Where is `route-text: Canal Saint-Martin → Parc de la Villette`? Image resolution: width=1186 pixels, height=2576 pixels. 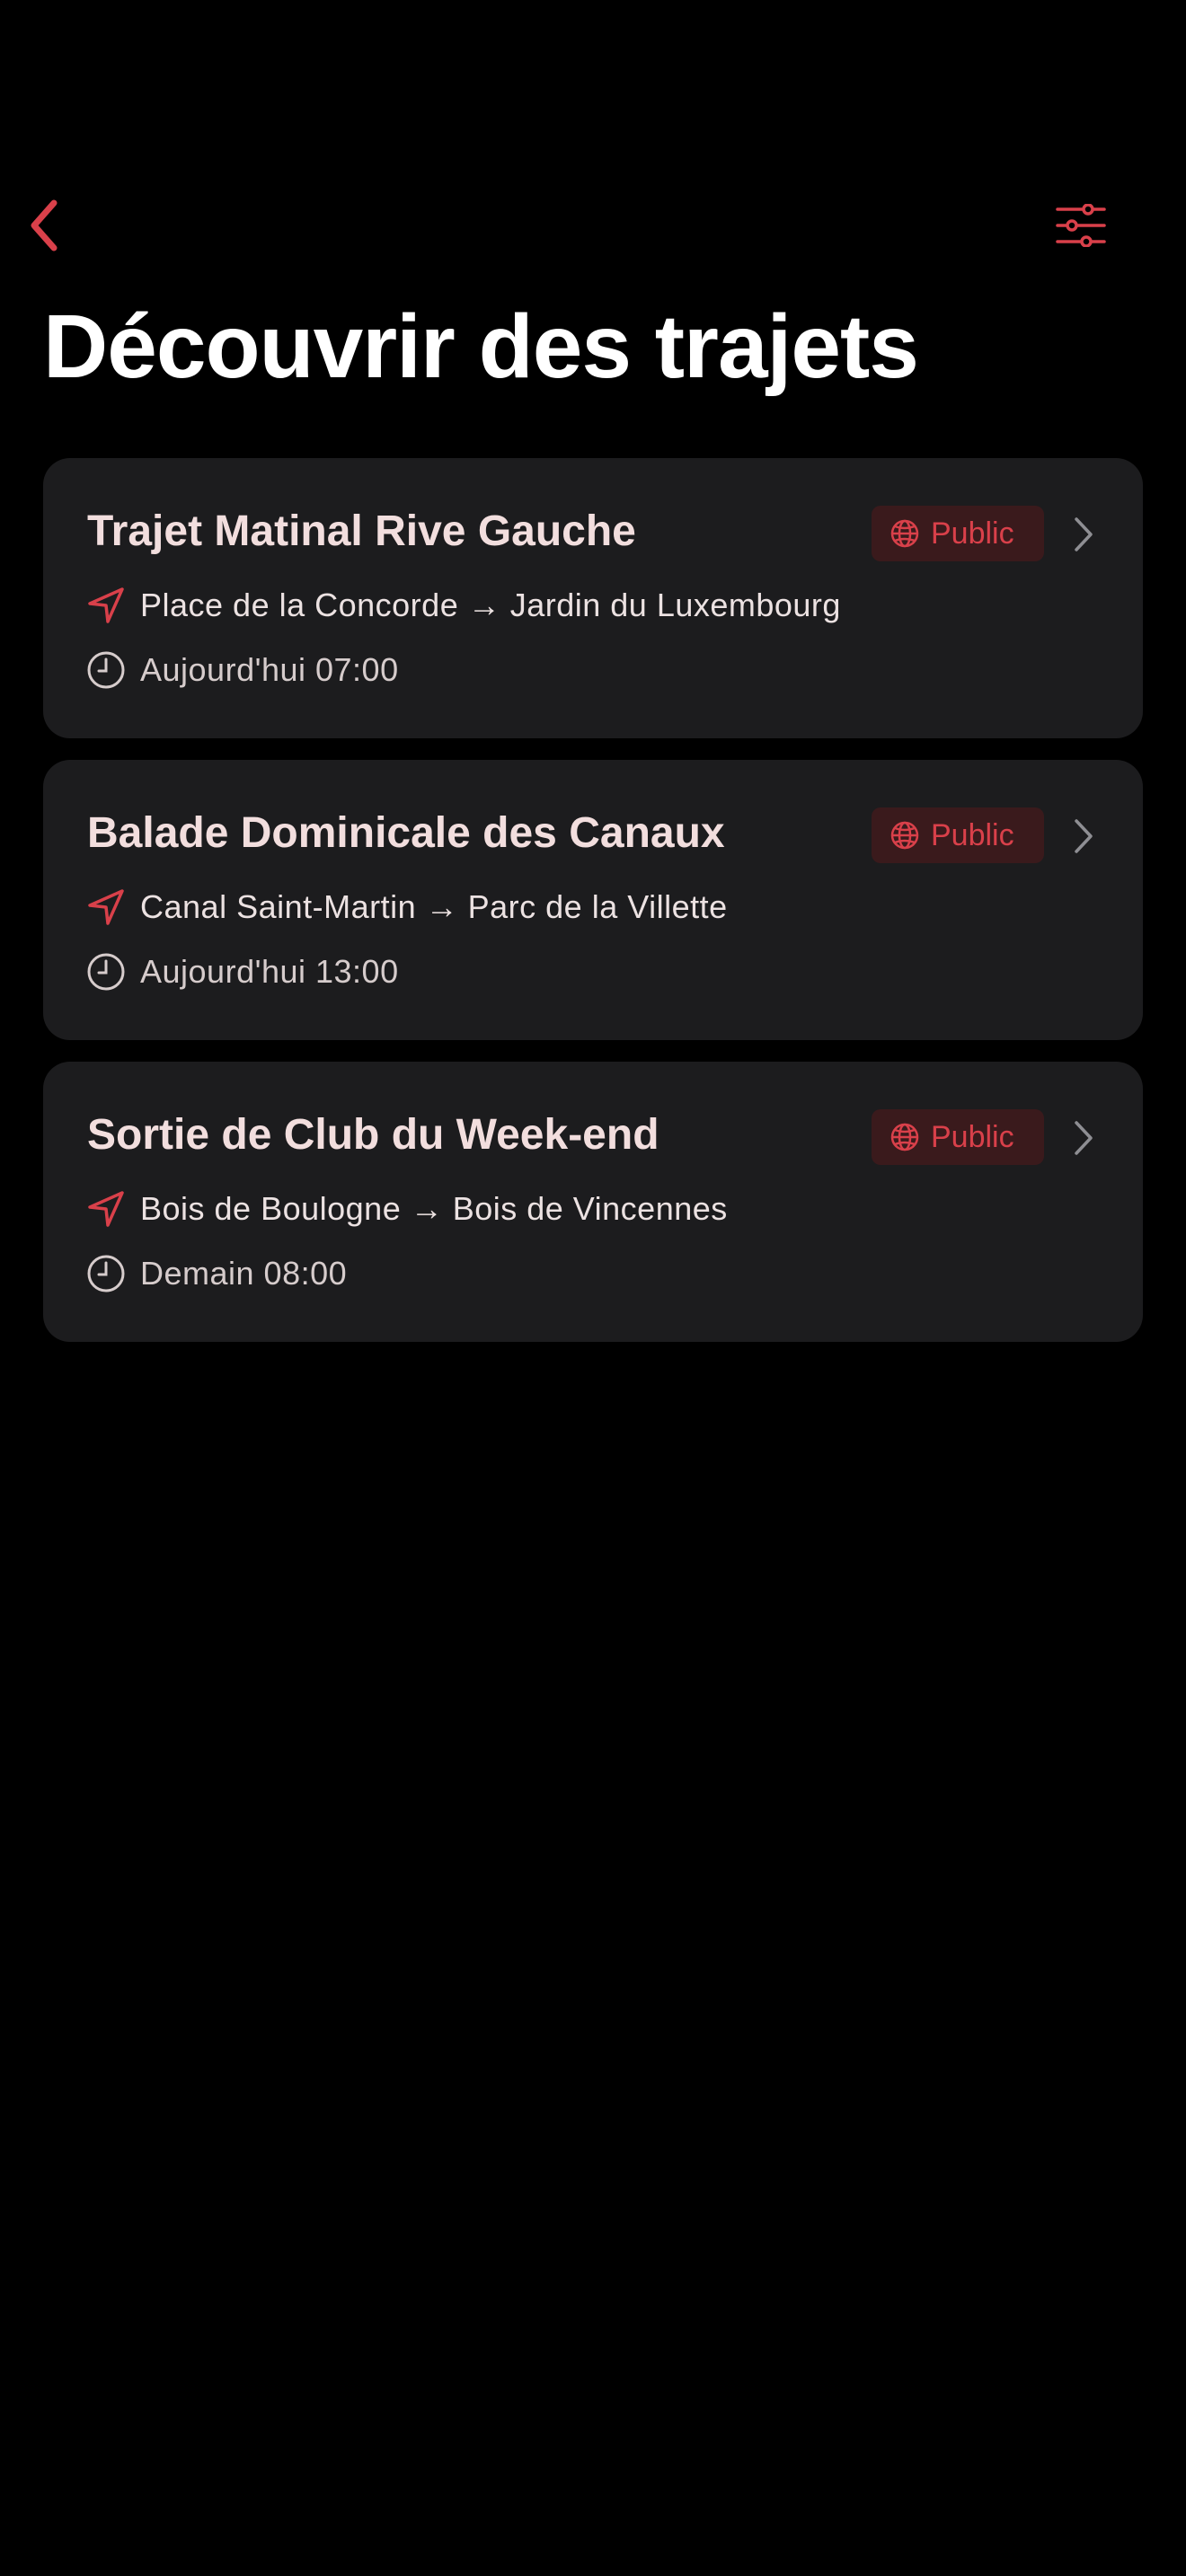 route-text: Canal Saint-Martin → Parc de la Villette is located at coordinates (434, 906).